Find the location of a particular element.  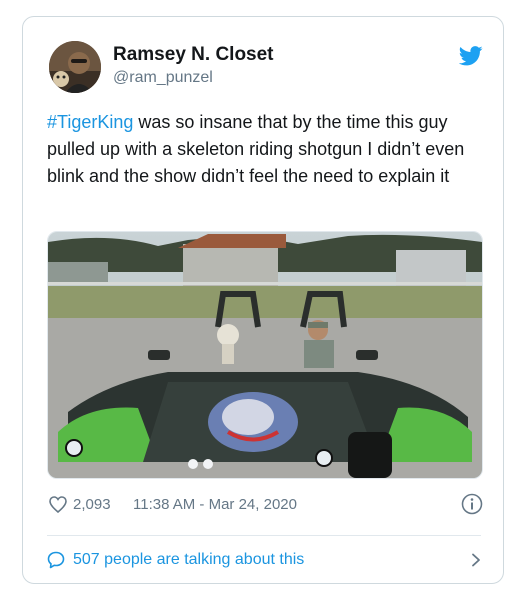

avatar is located at coordinates (75, 67).